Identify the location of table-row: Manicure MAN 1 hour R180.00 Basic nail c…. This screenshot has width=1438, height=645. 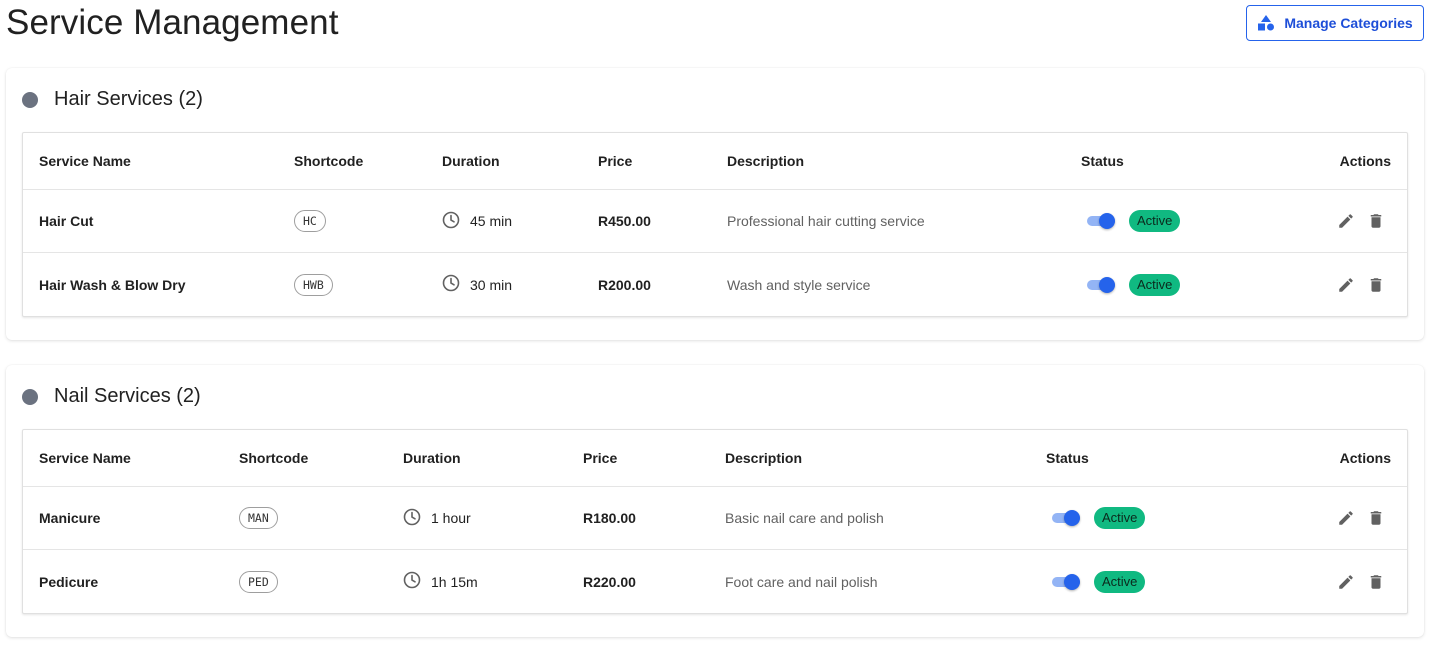
(715, 518).